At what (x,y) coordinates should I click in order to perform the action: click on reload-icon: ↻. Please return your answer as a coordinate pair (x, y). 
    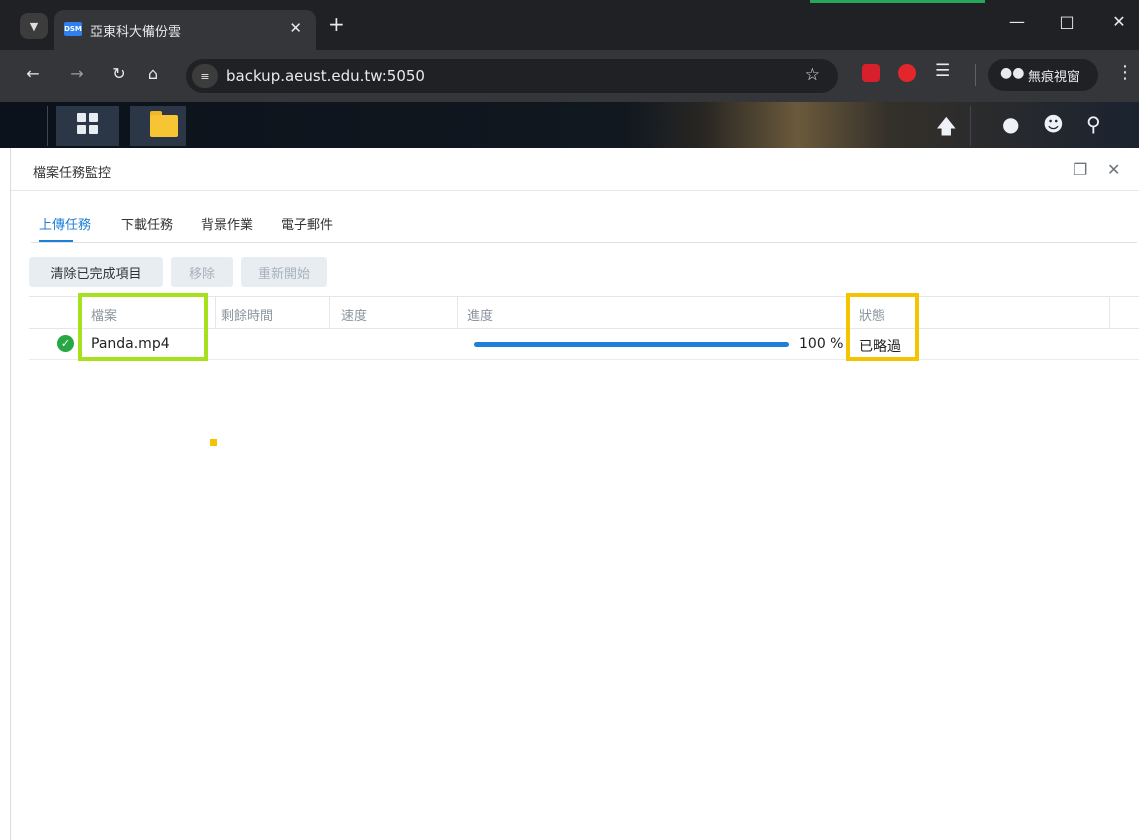
    Looking at the image, I should click on (119, 73).